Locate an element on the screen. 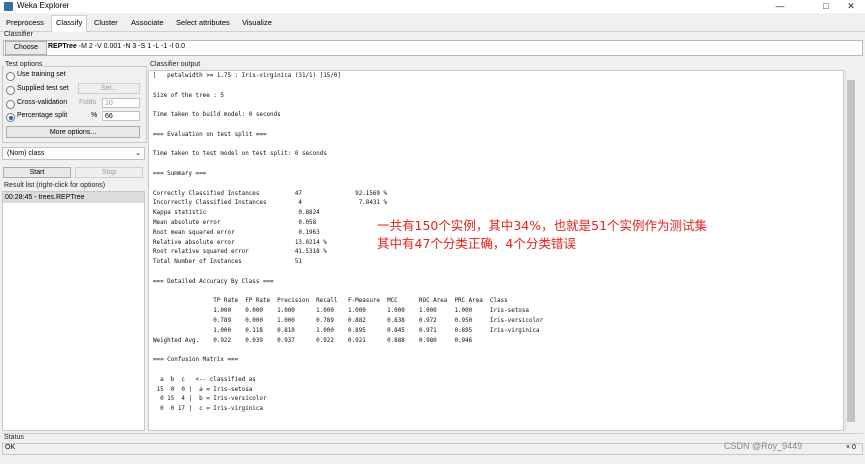 The height and width of the screenshot is (464, 865). result-list is located at coordinates (73, 311).